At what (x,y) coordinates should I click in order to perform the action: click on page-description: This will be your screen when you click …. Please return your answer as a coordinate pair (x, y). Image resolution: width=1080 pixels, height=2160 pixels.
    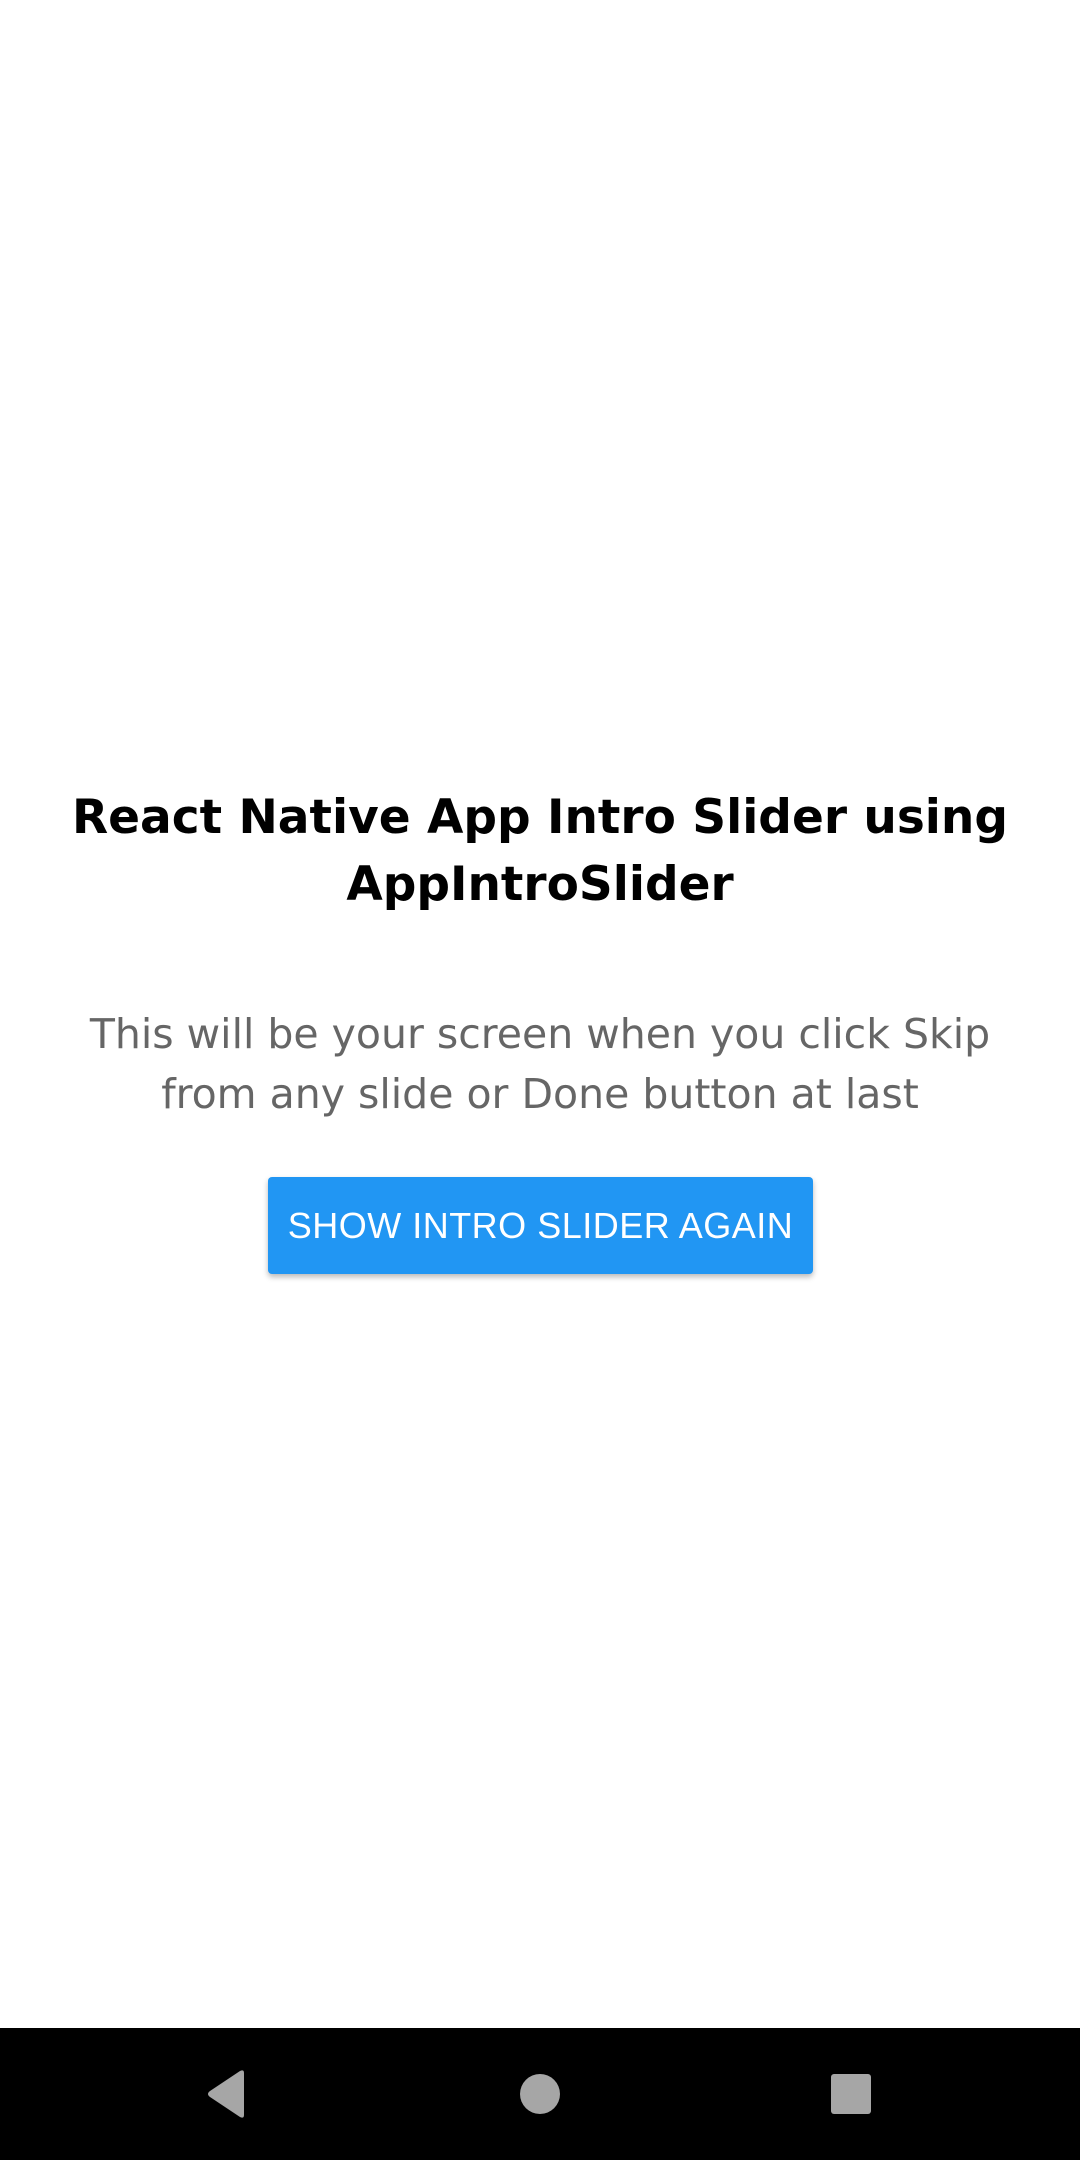
    Looking at the image, I should click on (540, 1064).